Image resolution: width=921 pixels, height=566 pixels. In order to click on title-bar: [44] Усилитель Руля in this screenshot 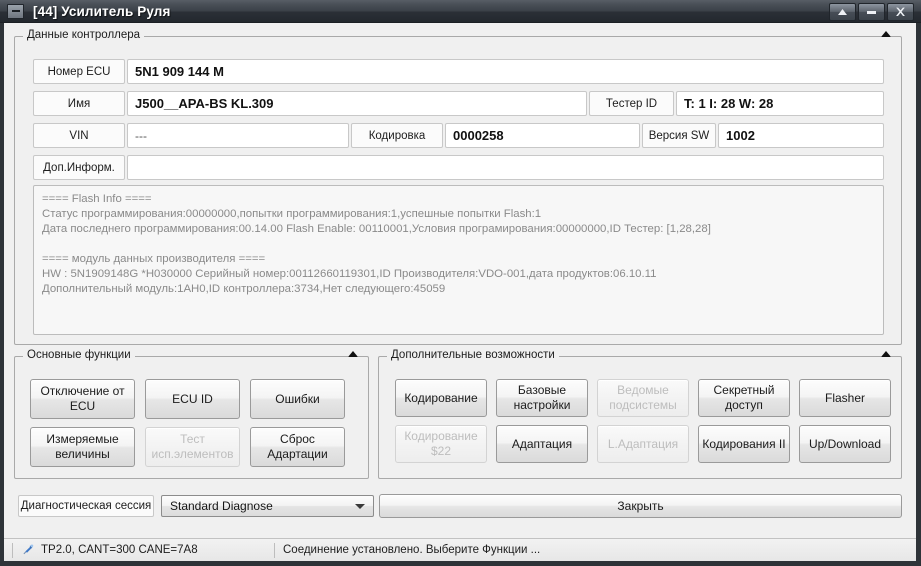, I will do `click(460, 11)`.